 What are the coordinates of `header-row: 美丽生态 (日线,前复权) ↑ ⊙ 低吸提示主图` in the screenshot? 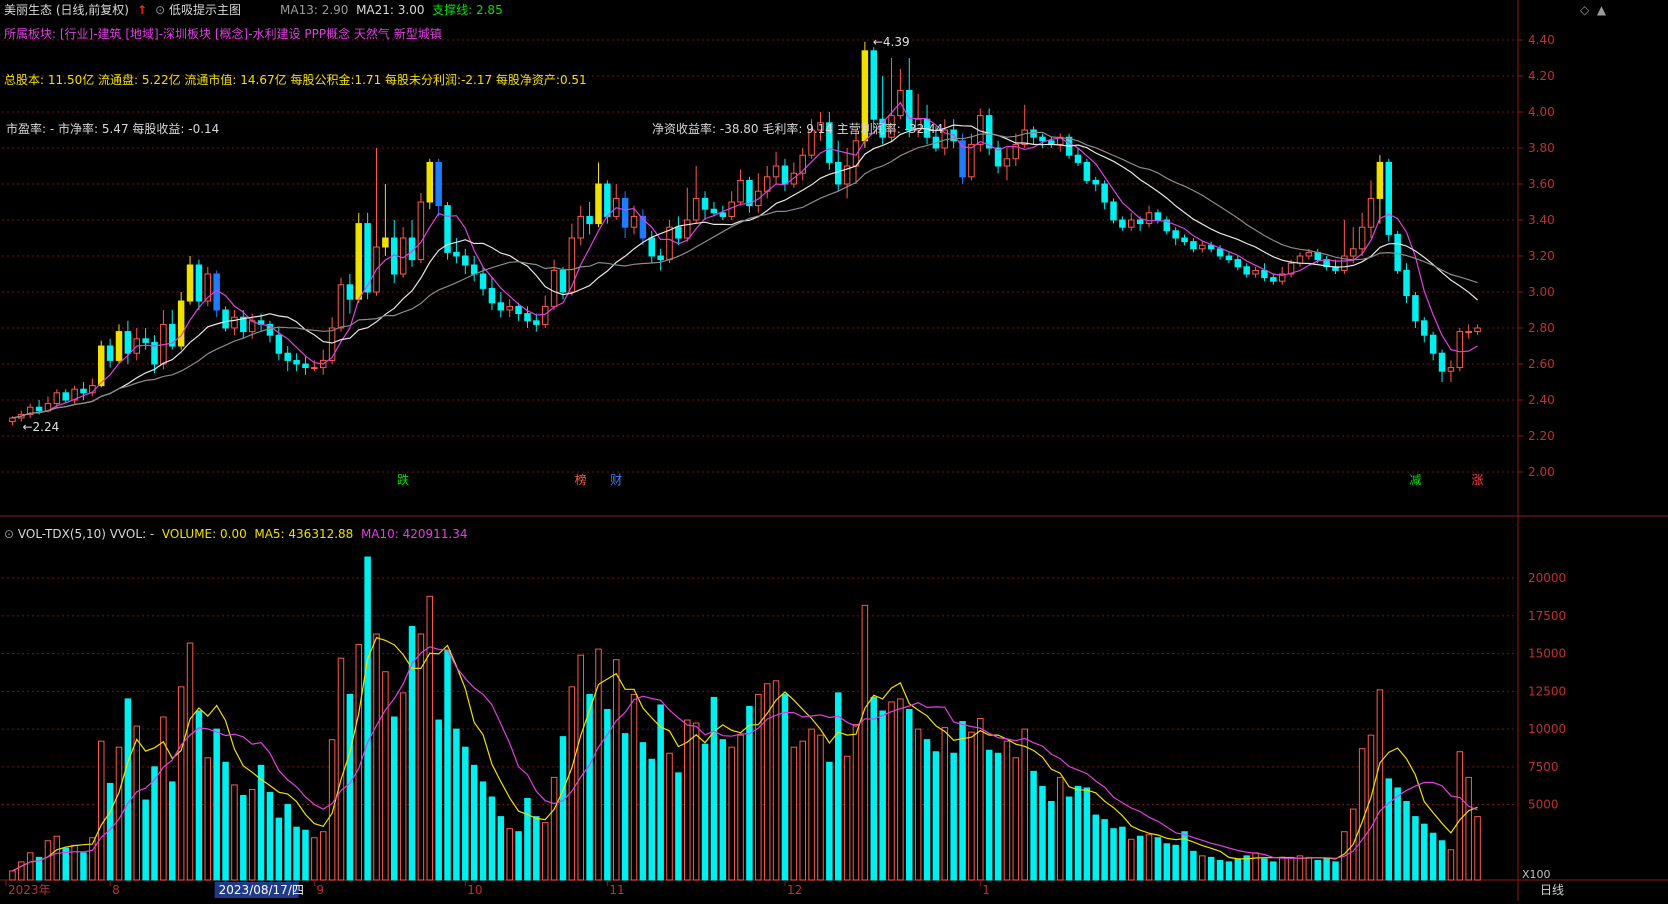 It's located at (122, 10).